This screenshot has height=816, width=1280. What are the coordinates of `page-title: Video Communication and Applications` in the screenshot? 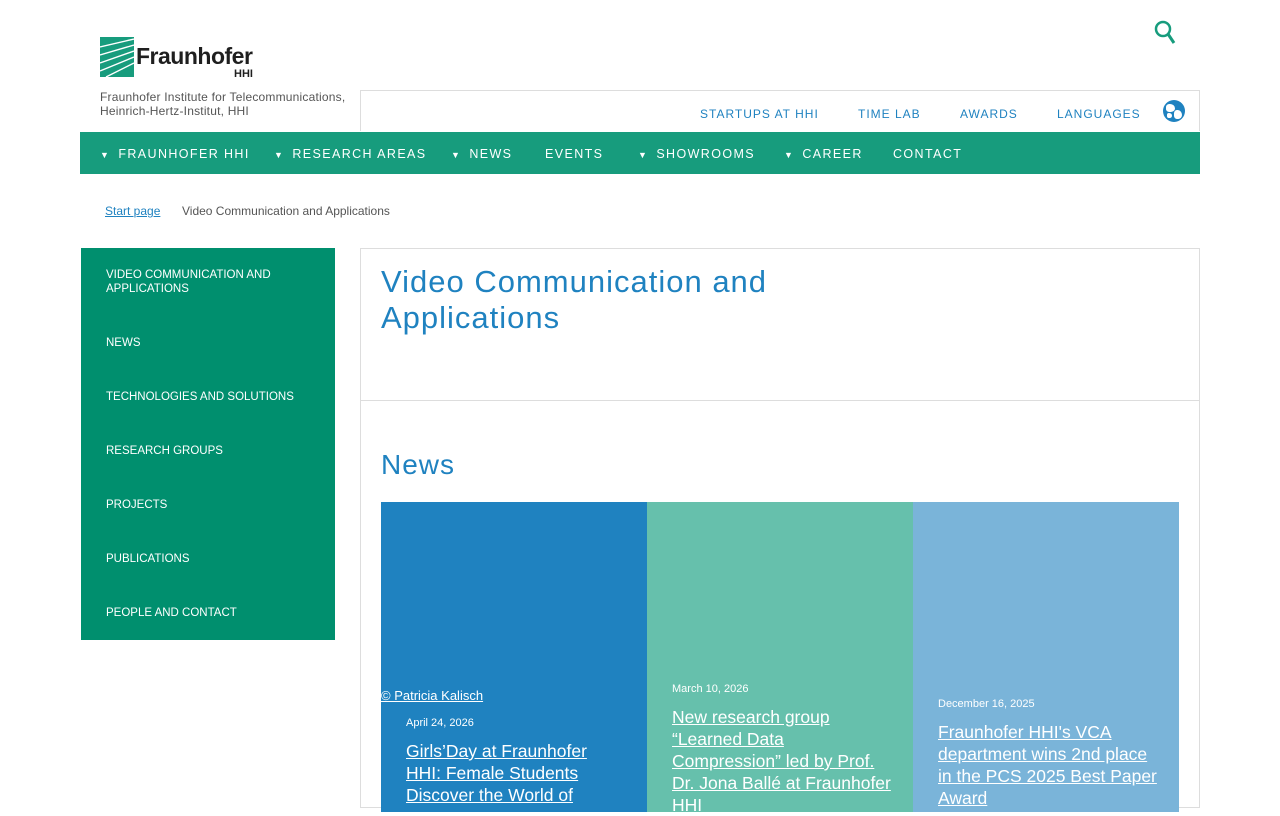 It's located at (574, 299).